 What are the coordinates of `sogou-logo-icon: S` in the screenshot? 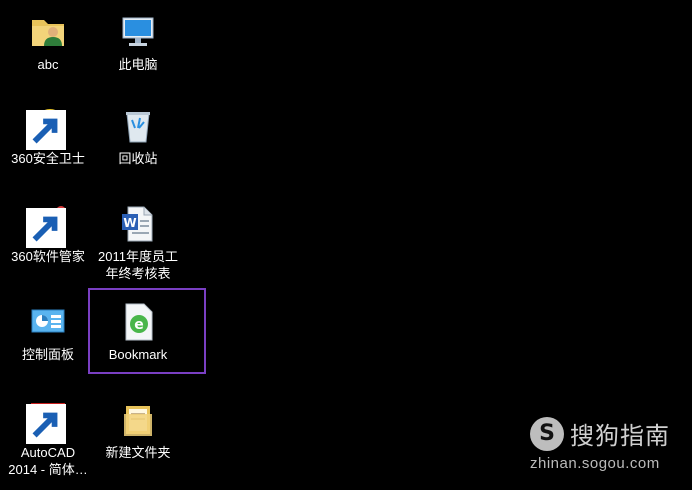 It's located at (547, 433).